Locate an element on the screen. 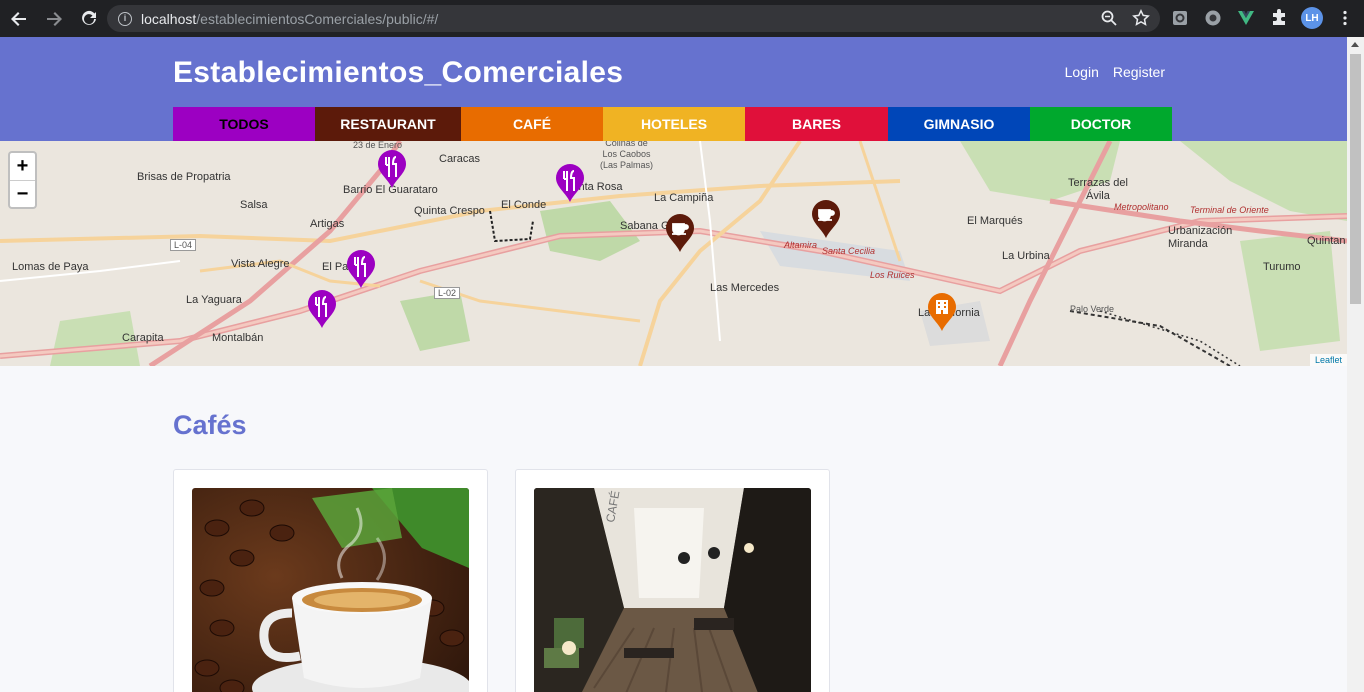 This screenshot has height=692, width=1364. url-host: localhost is located at coordinates (169, 18).